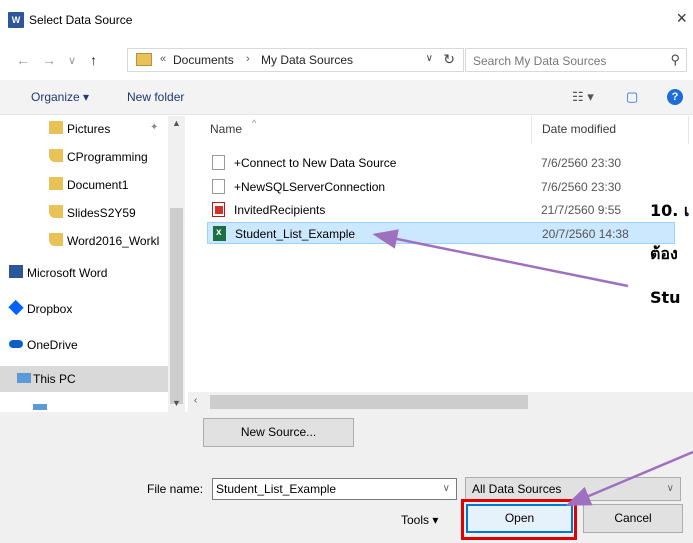  Describe the element at coordinates (16, 20) in the screenshot. I see `word-app-icon: W` at that location.